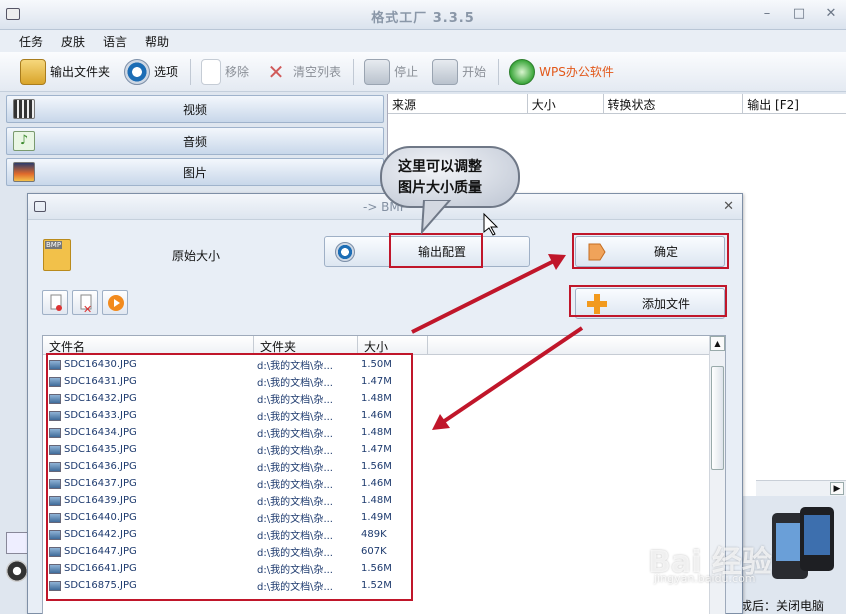  I want to click on mouse-cursor-icon, so click(491, 224).